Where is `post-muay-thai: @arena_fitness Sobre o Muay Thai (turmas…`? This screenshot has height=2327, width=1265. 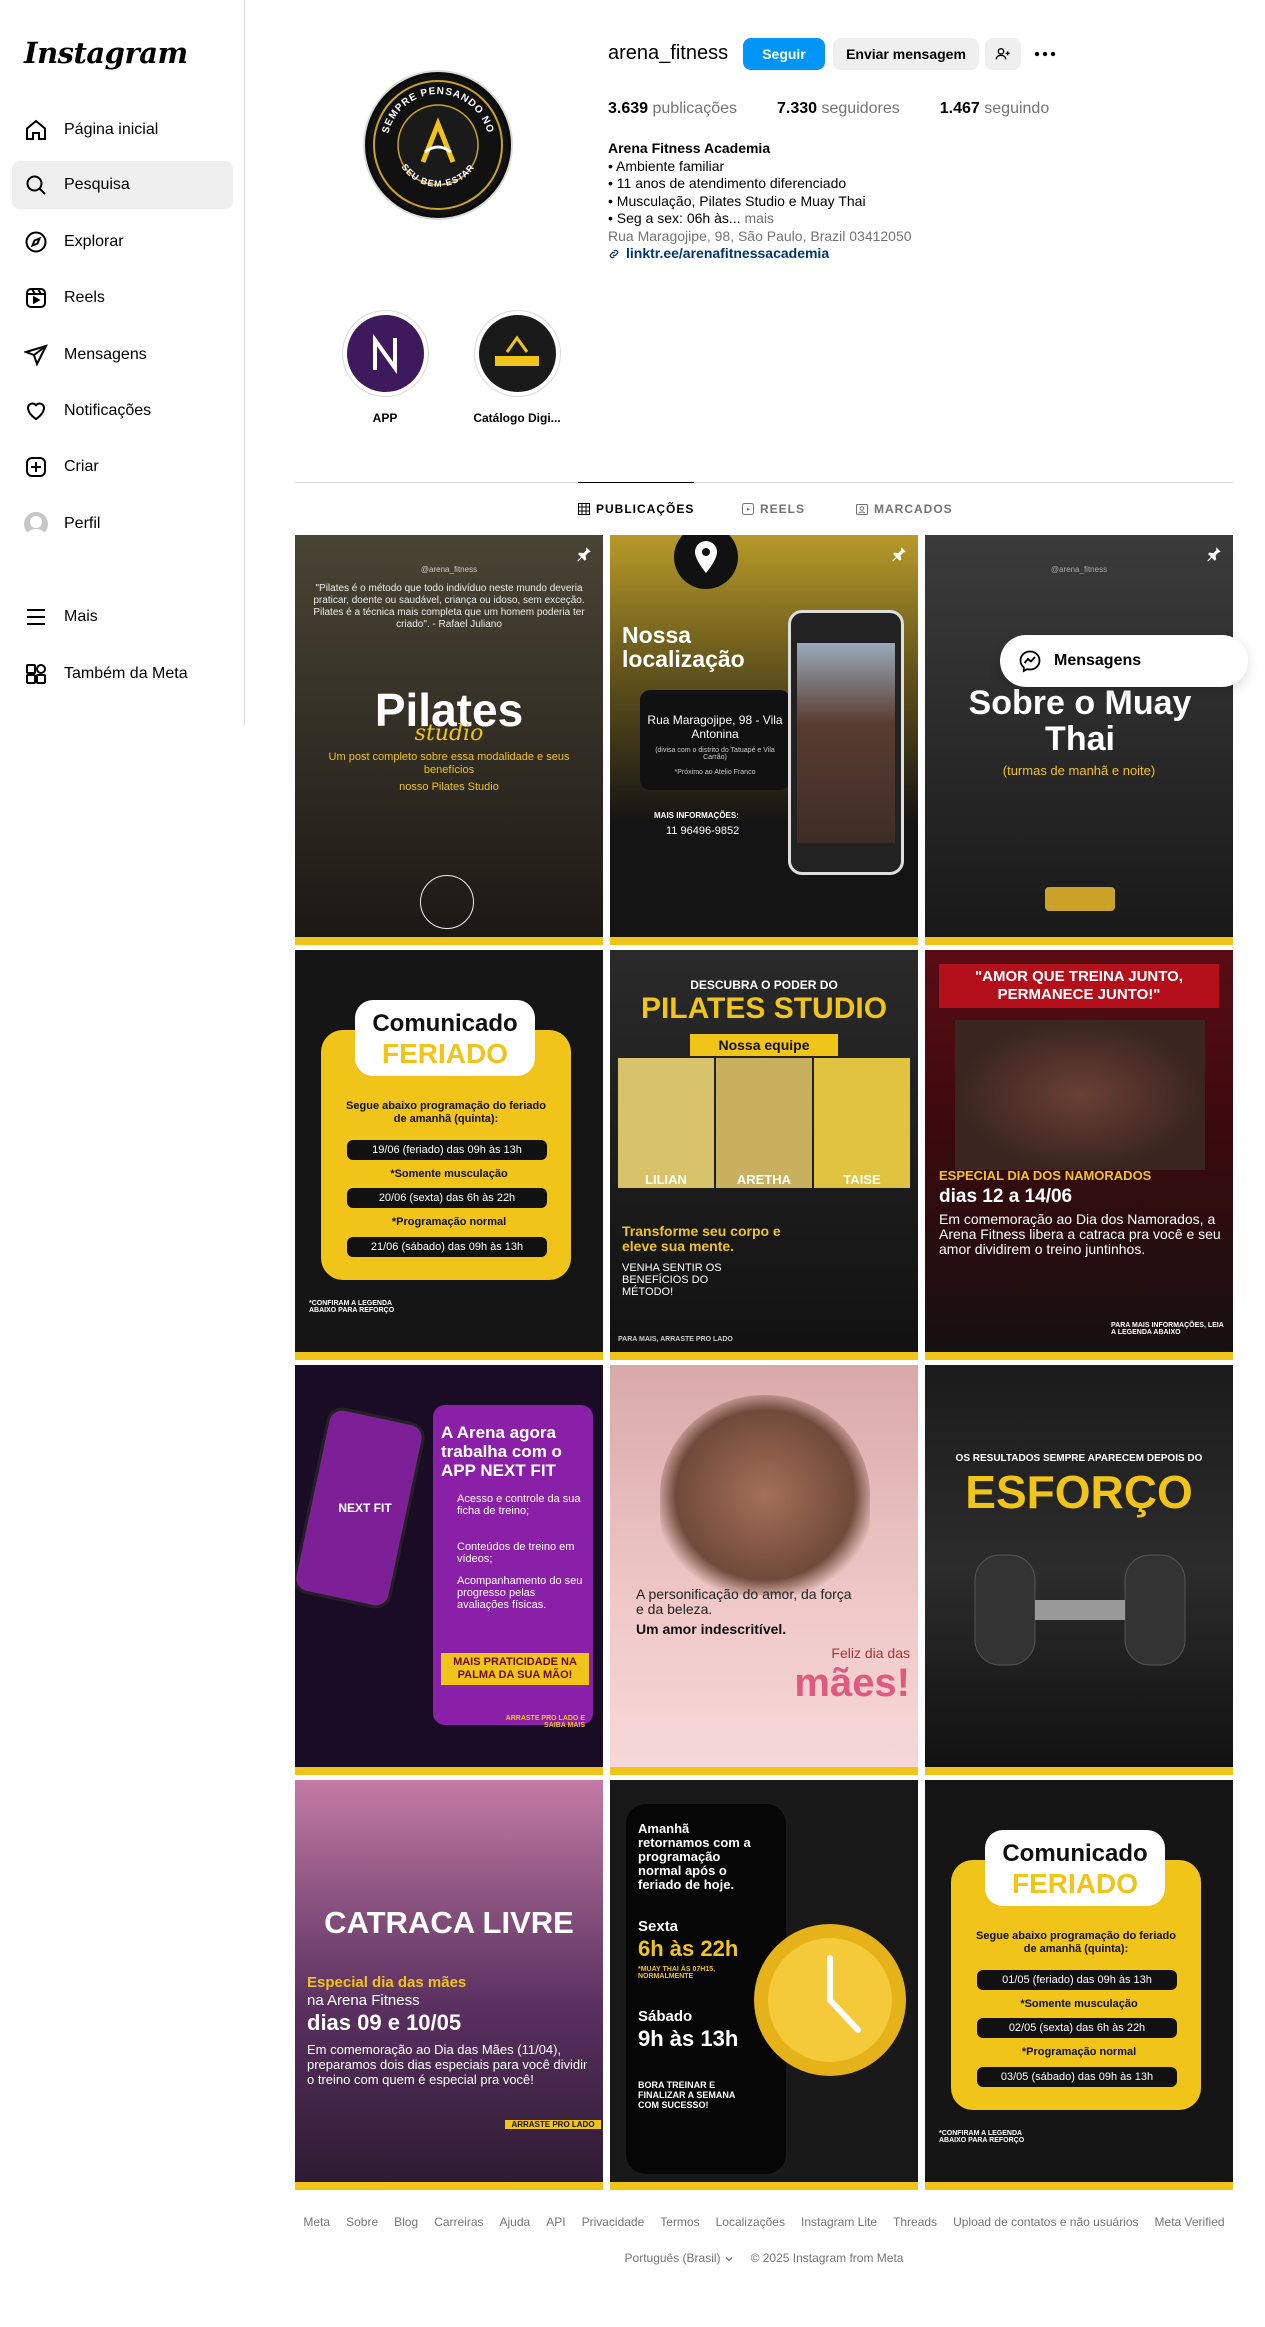
post-muay-thai: @arena_fitness Sobre o Muay Thai (turmas… is located at coordinates (1079, 740).